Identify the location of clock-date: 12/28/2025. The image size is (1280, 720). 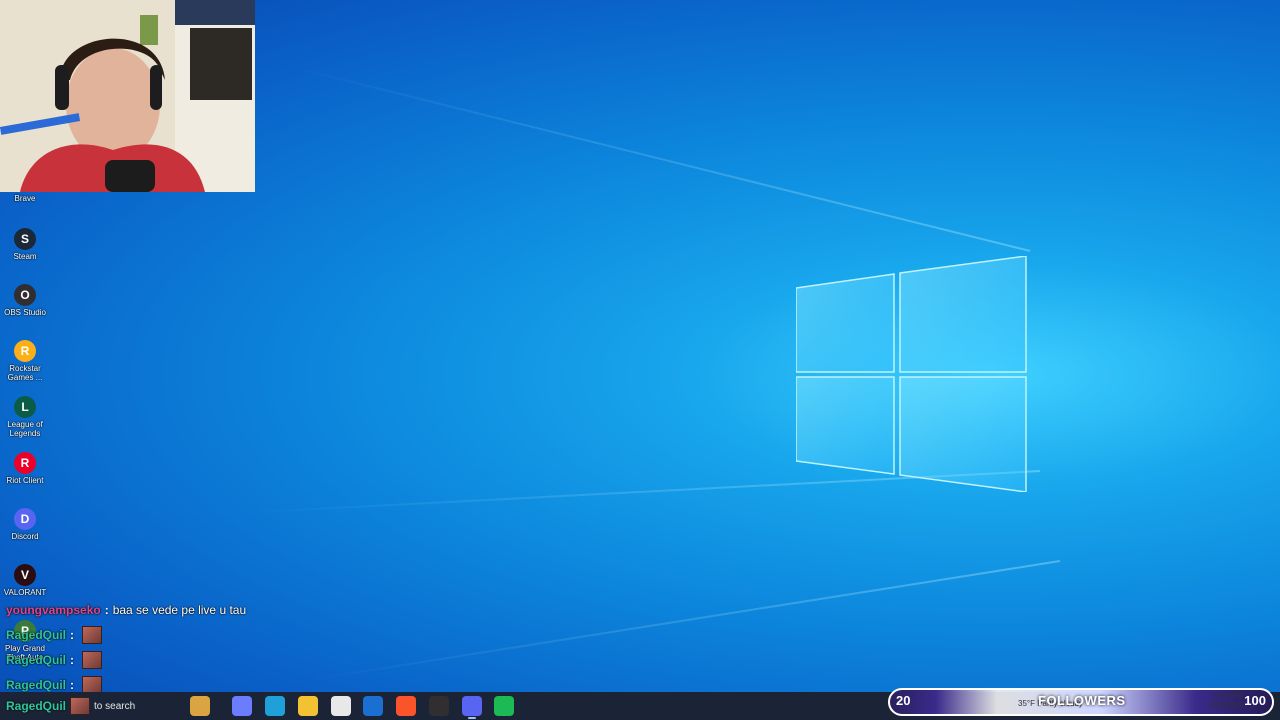
(1226, 705).